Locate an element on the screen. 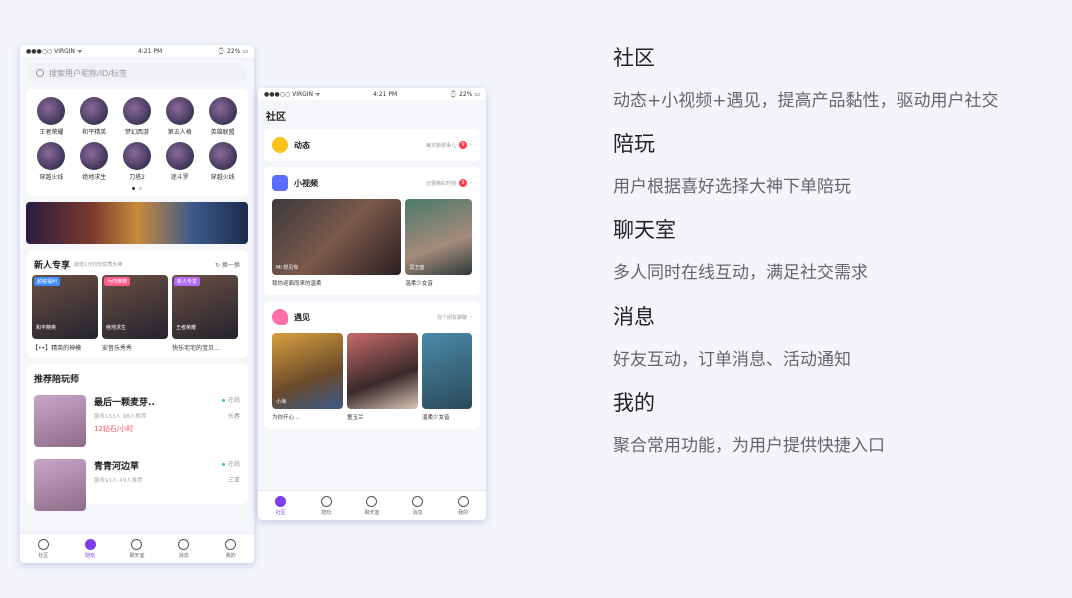 The image size is (1072, 598). tab-label: 陪玩 is located at coordinates (90, 555).